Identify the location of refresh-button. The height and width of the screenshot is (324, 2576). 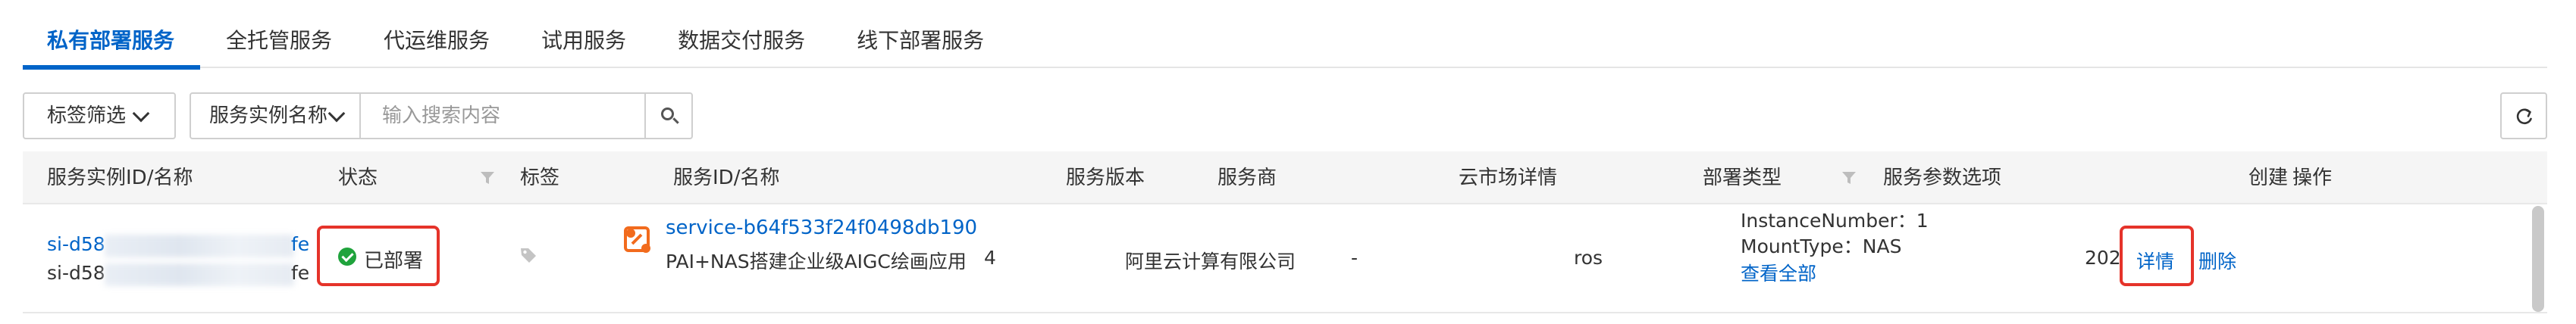
(2523, 115).